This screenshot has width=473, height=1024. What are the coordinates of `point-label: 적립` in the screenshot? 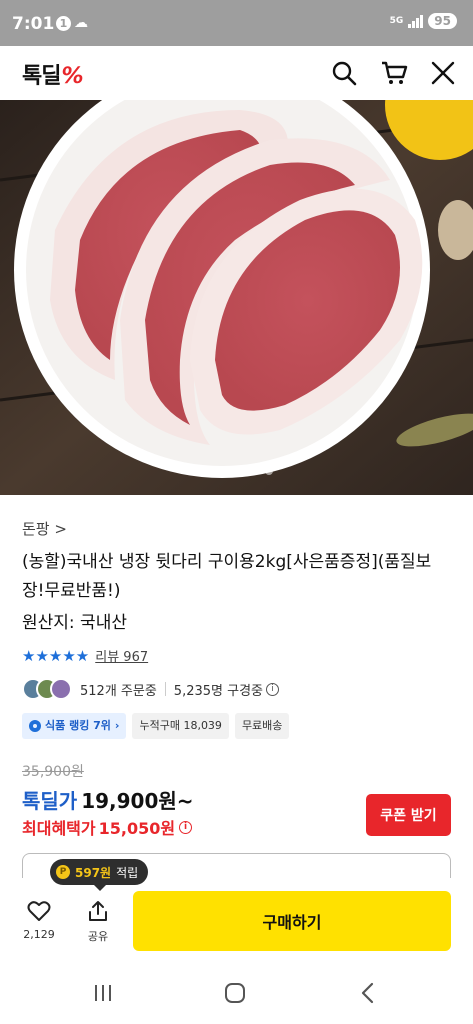 It's located at (127, 872).